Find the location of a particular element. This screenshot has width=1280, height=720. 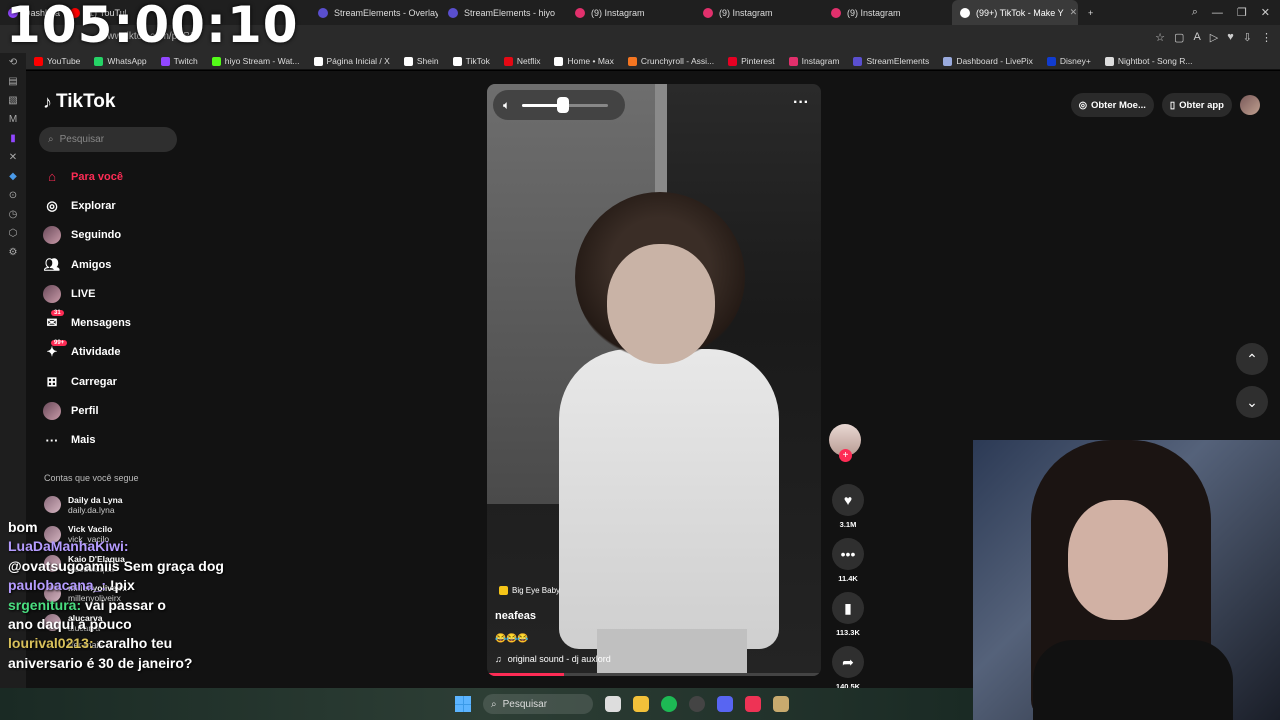

close-window-icon: ✕ is located at coordinates (1265, 12).